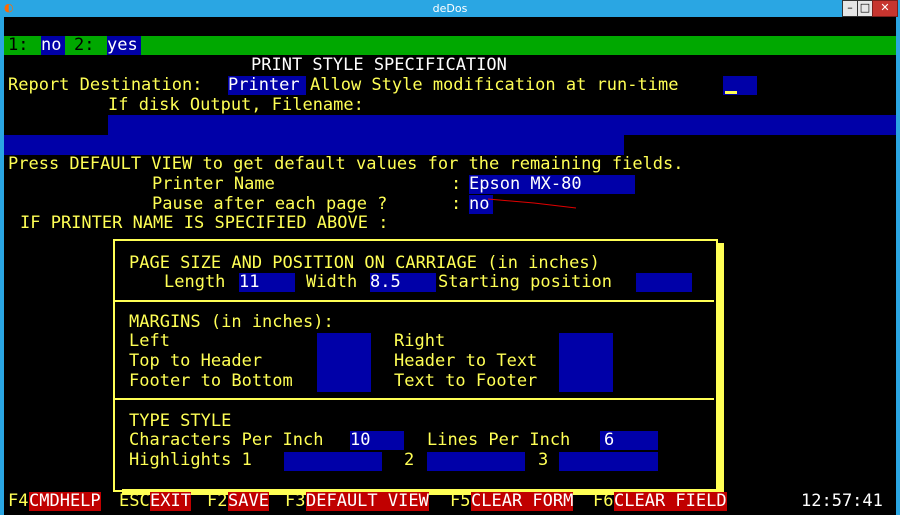 The image size is (900, 515). What do you see at coordinates (124, 45) in the screenshot?
I see `option-yes: yes` at bounding box center [124, 45].